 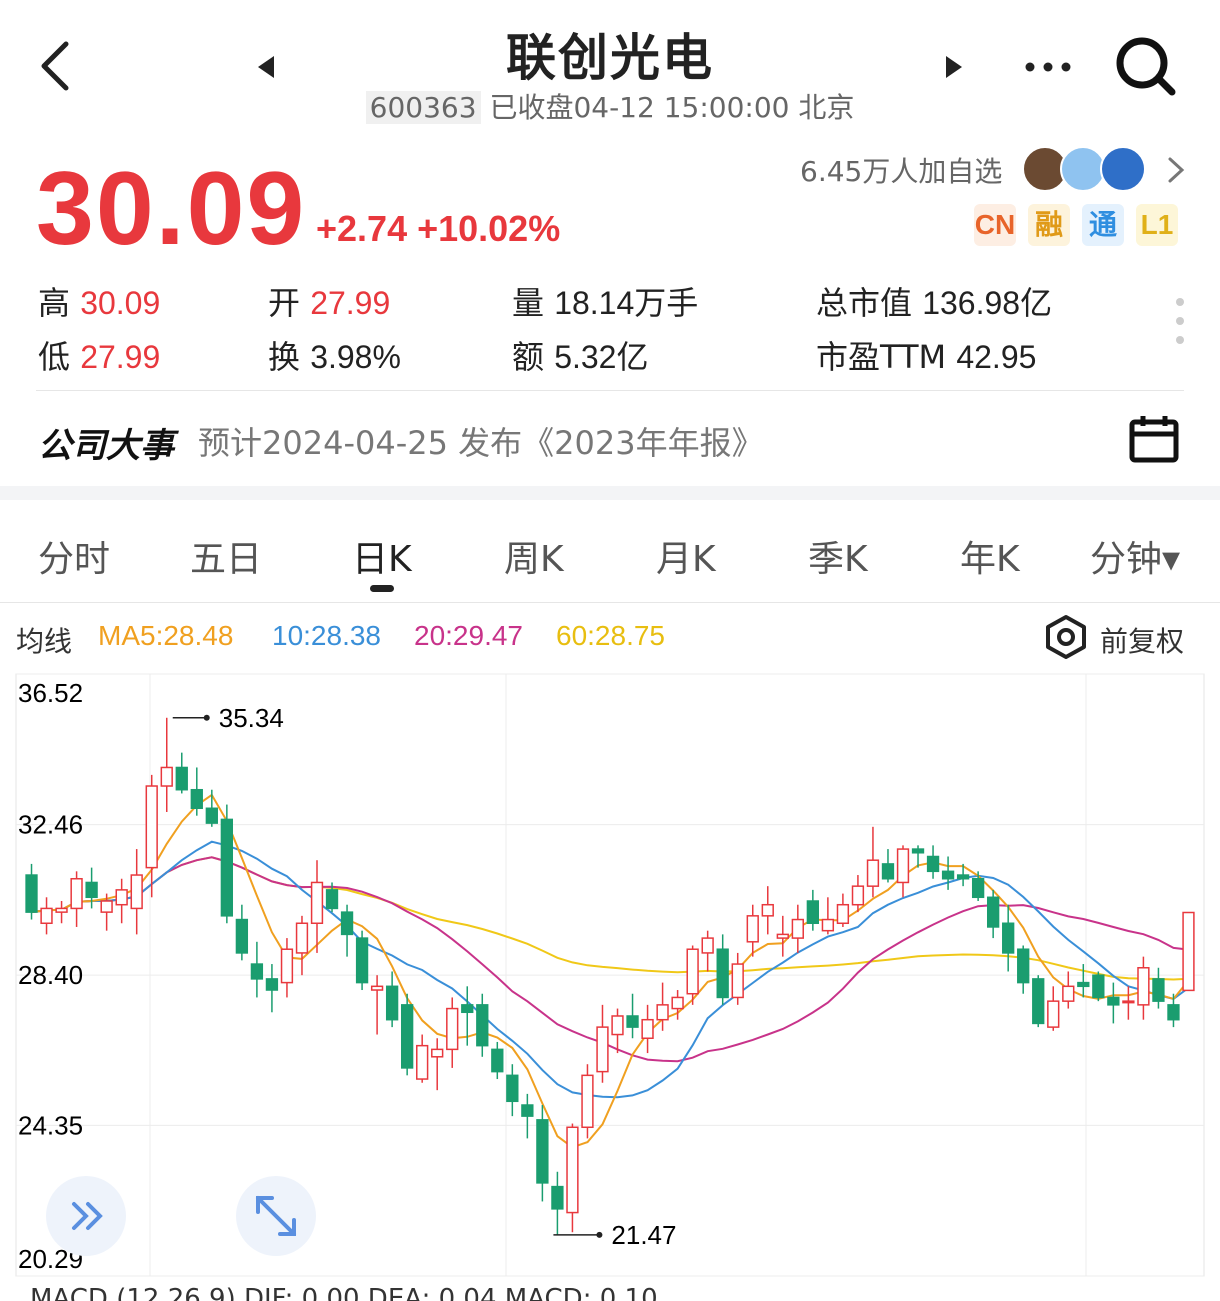 I want to click on next-stock-icon, so click(x=954, y=67).